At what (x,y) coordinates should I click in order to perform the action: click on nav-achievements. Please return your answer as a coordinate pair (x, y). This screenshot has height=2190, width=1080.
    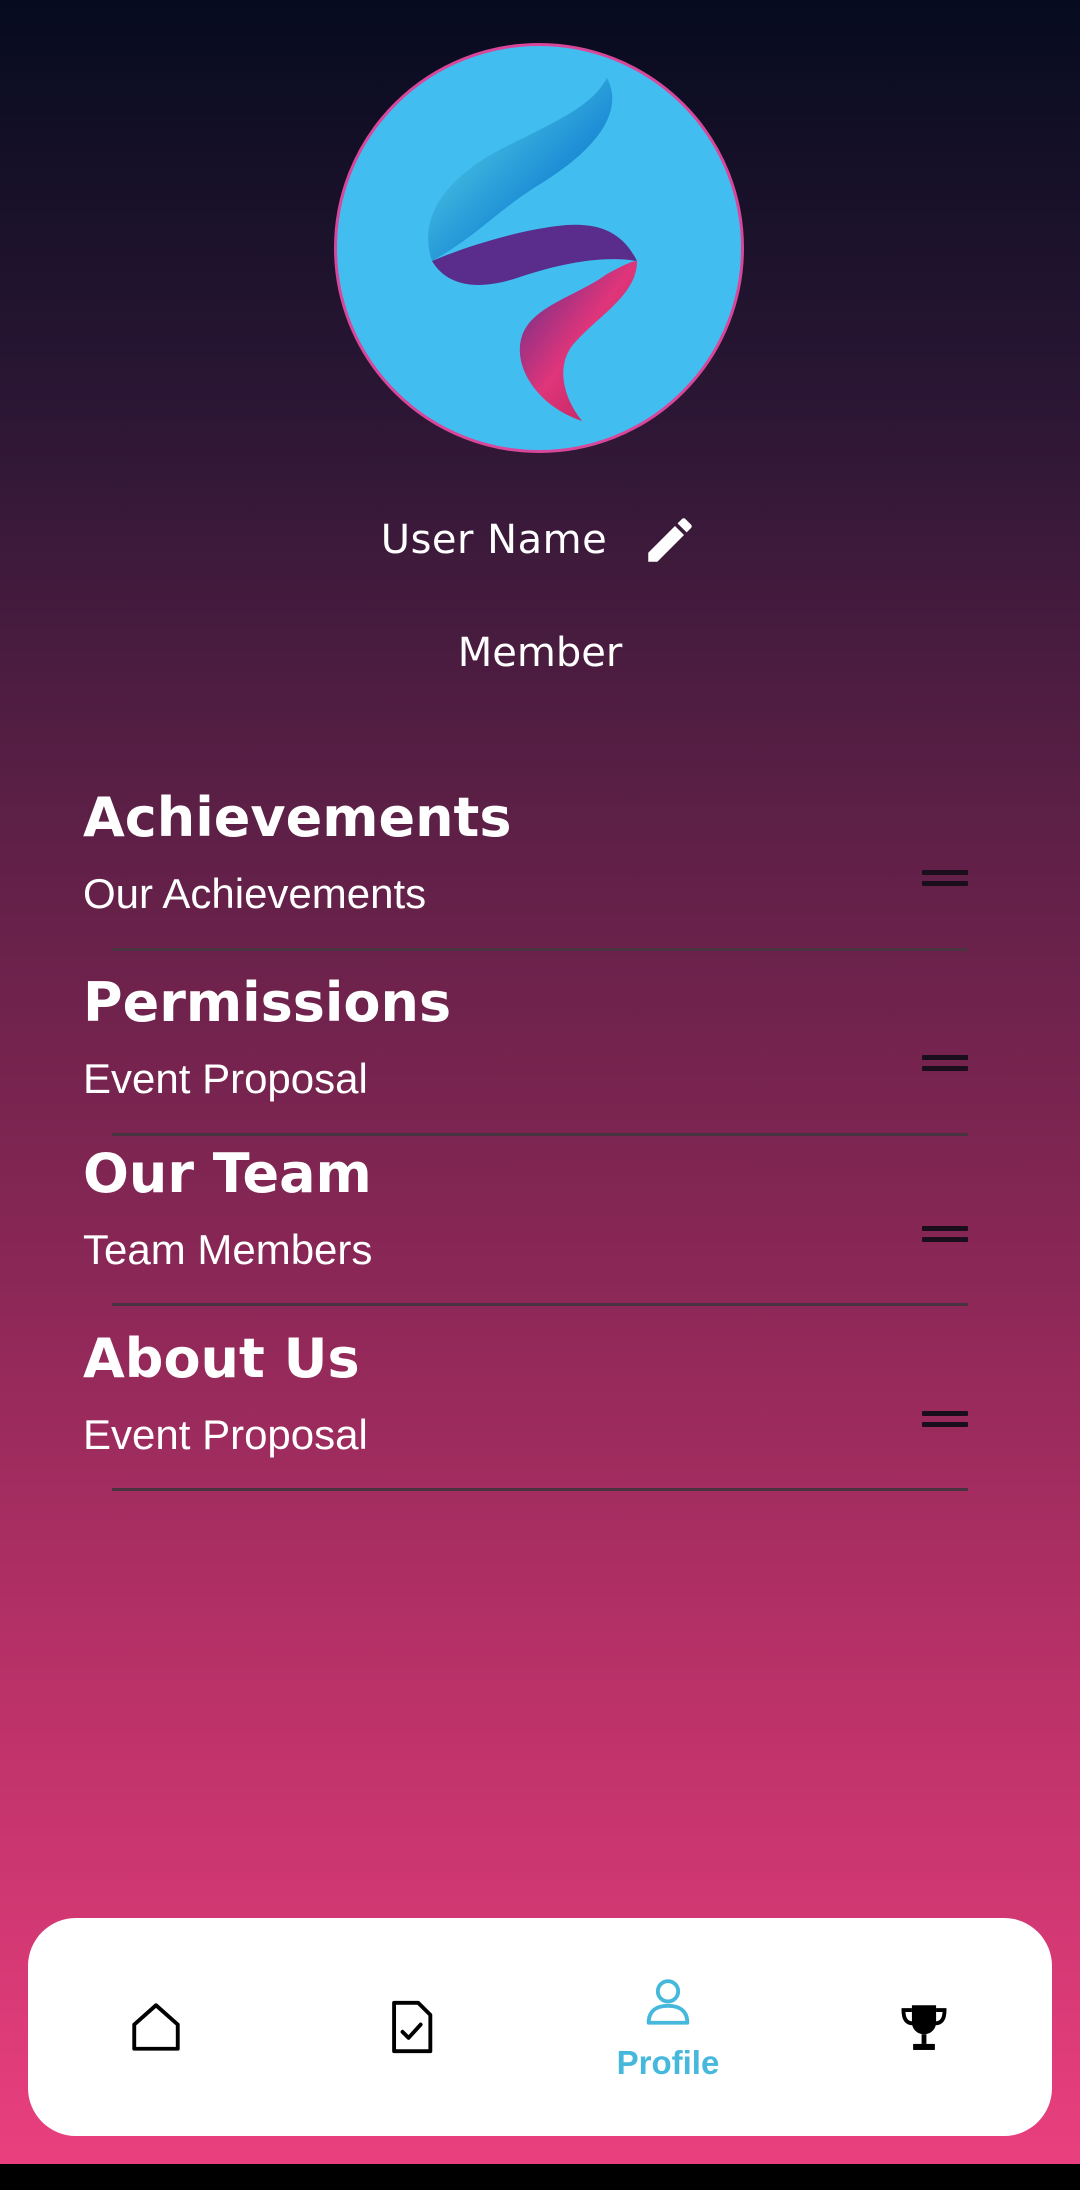
    Looking at the image, I should click on (924, 2027).